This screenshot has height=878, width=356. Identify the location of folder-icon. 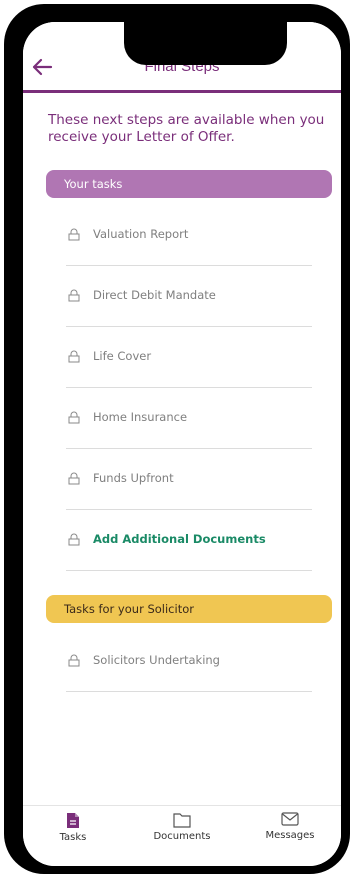
(182, 820).